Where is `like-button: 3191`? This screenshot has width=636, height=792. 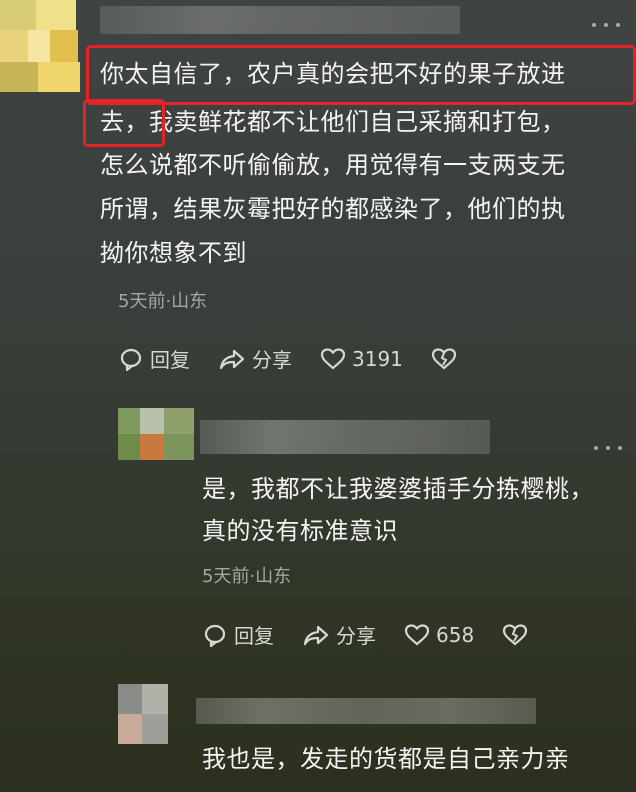
like-button: 3191 is located at coordinates (361, 359).